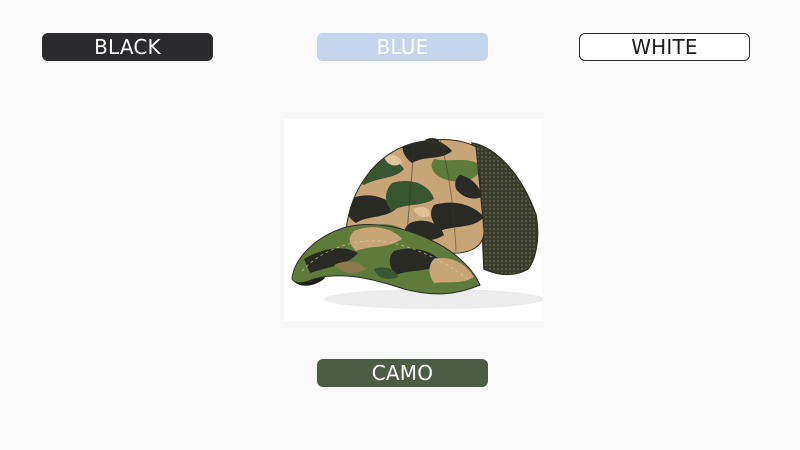 This screenshot has width=800, height=450. I want to click on color-option-white-label: WHITE, so click(664, 47).